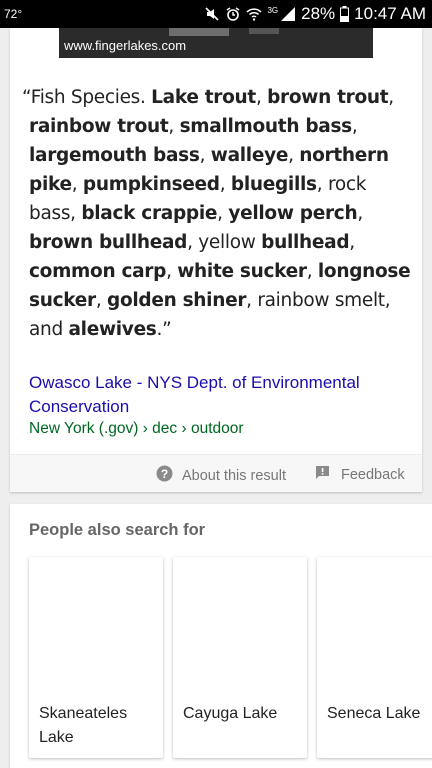 This screenshot has height=768, width=432. I want to click on highlighted-term: pumpkinseed, so click(151, 184).